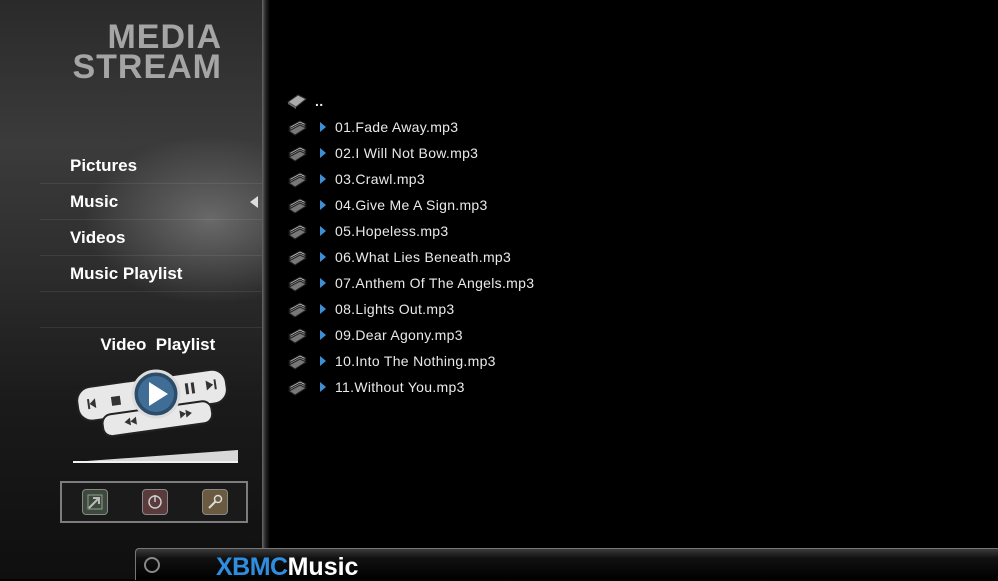 The image size is (998, 581). I want to click on bottom-bar: XBMCMusic, so click(566, 564).